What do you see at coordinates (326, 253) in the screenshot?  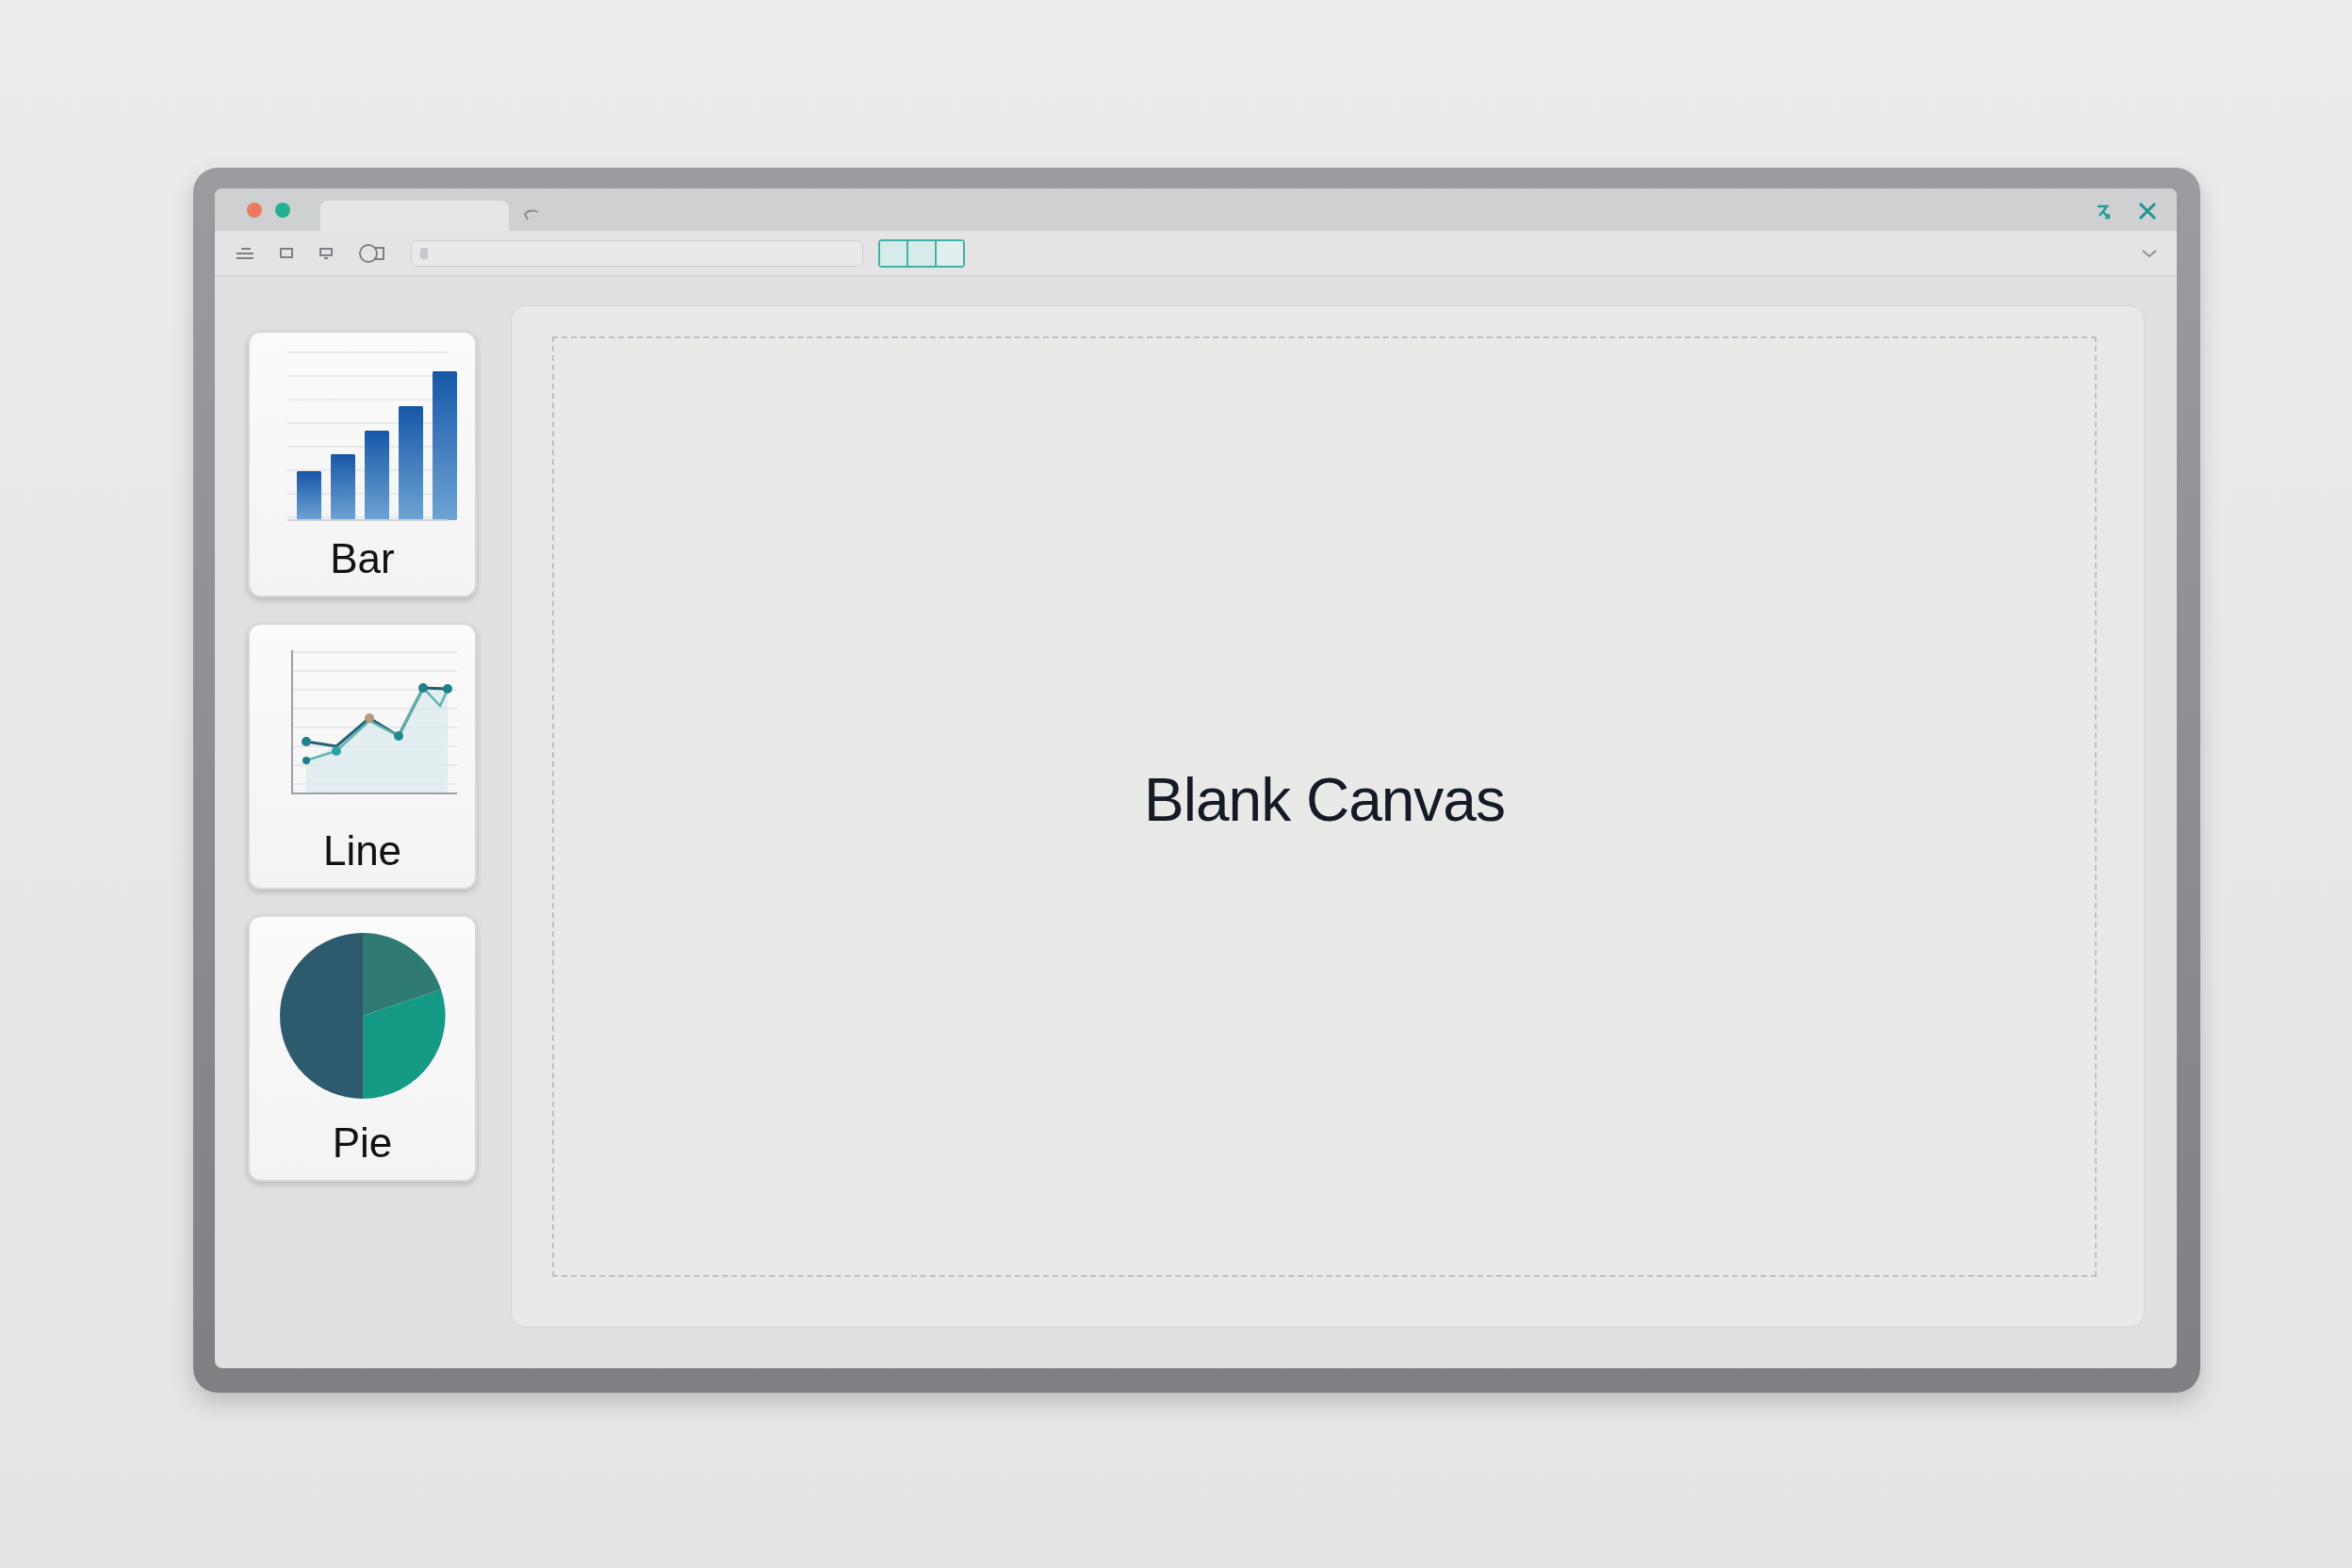 I see `monitor-icon` at bounding box center [326, 253].